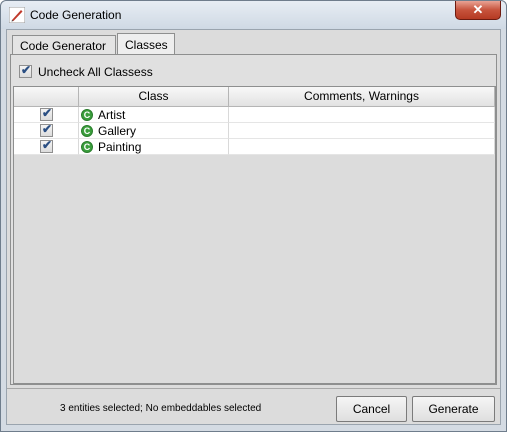 This screenshot has width=507, height=432. What do you see at coordinates (154, 131) in the screenshot?
I see `class-cell: C Gallery` at bounding box center [154, 131].